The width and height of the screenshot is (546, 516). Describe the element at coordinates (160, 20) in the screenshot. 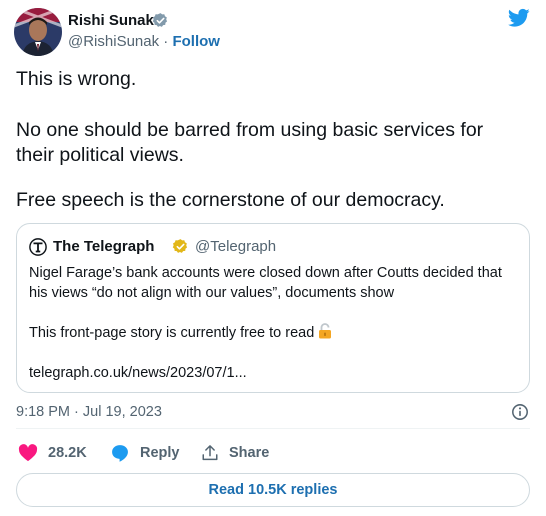

I see `verified-badge-icon` at that location.